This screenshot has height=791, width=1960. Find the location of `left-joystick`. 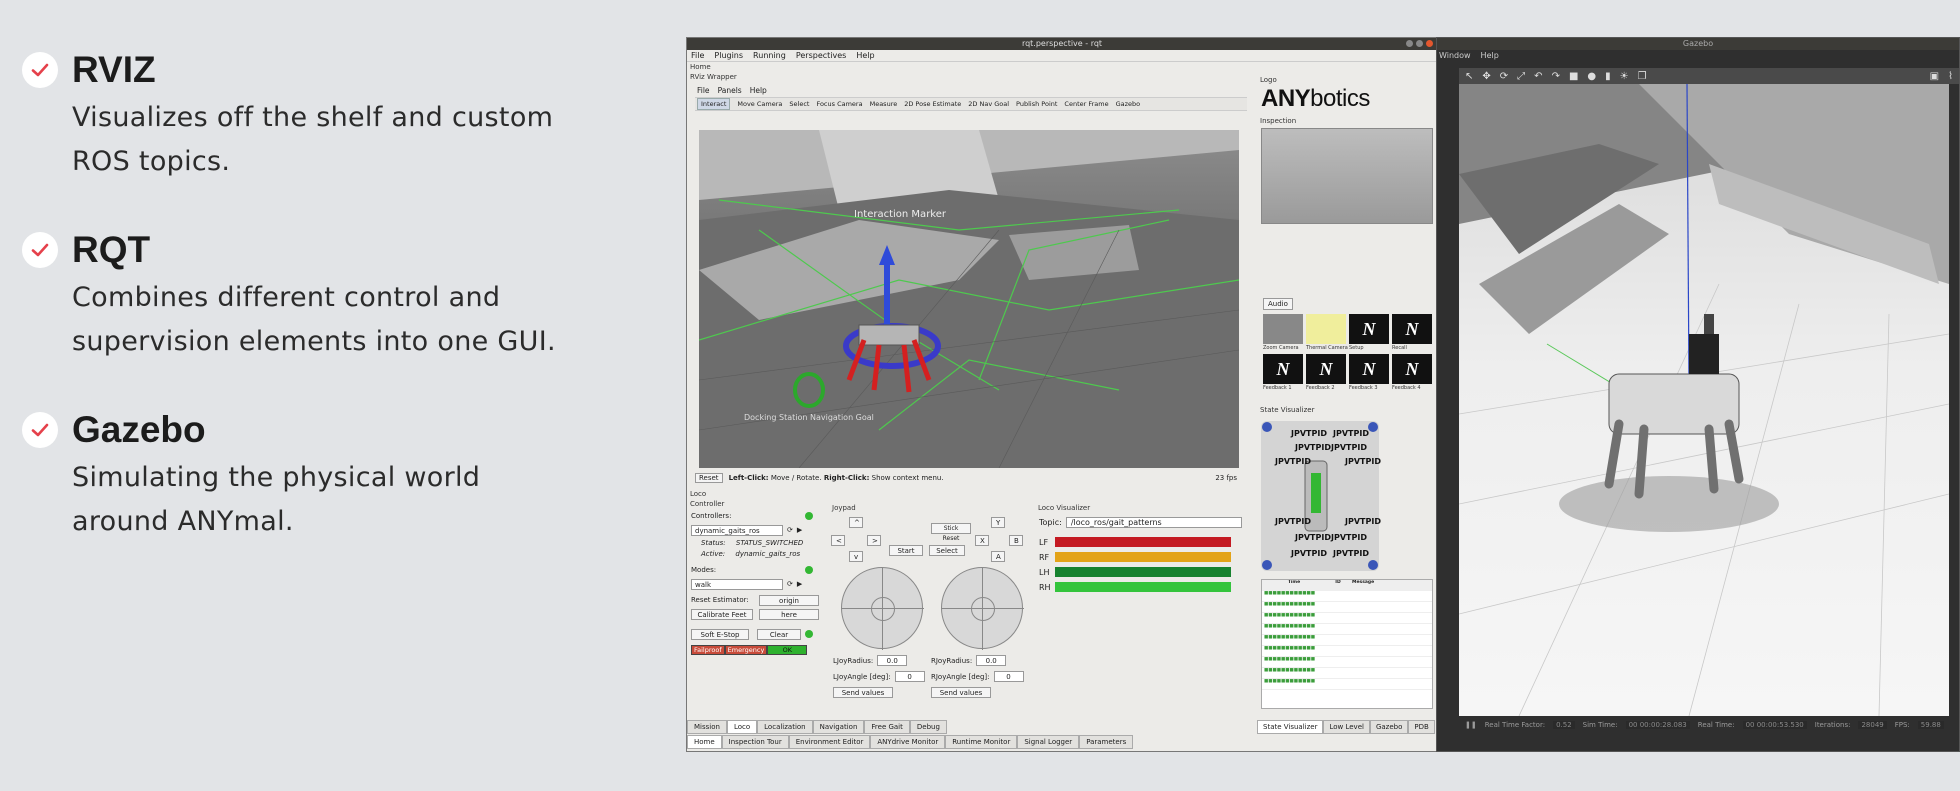

left-joystick is located at coordinates (882, 608).